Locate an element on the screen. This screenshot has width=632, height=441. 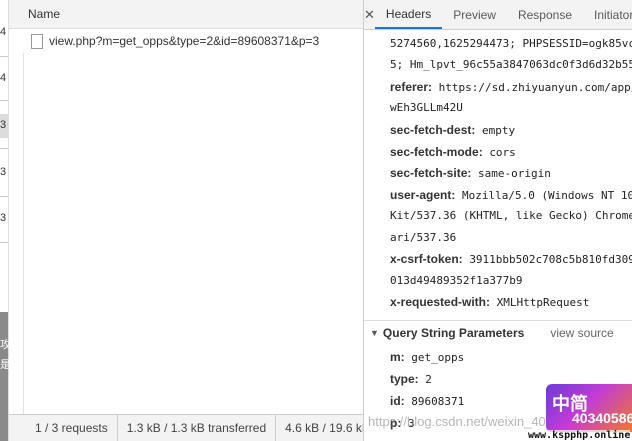
tab-response: Response is located at coordinates (545, 14).